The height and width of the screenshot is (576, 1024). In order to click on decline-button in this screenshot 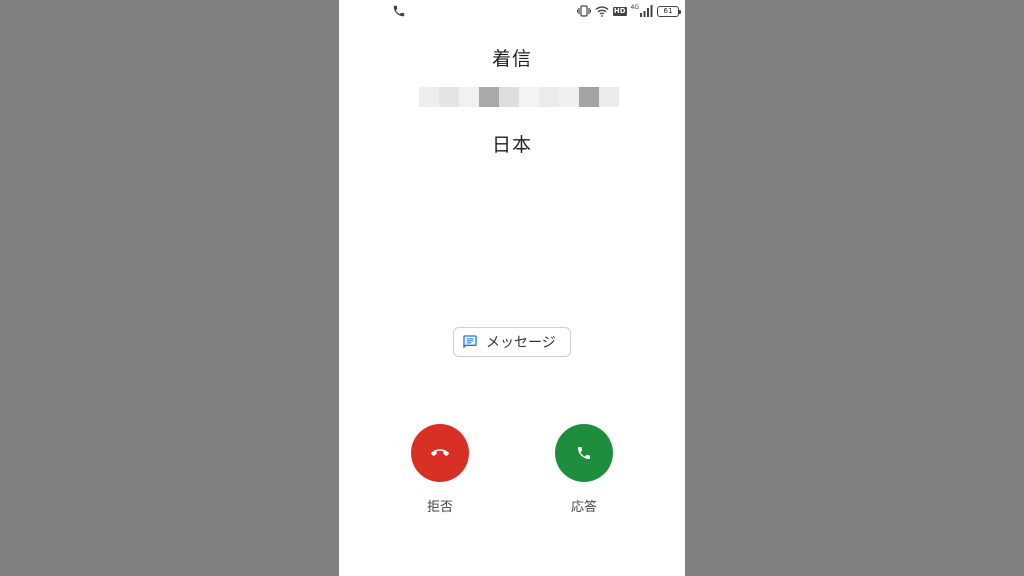, I will do `click(440, 453)`.